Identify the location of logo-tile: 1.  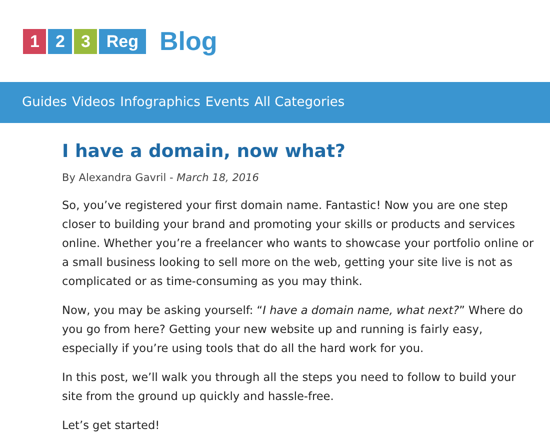
(34, 41).